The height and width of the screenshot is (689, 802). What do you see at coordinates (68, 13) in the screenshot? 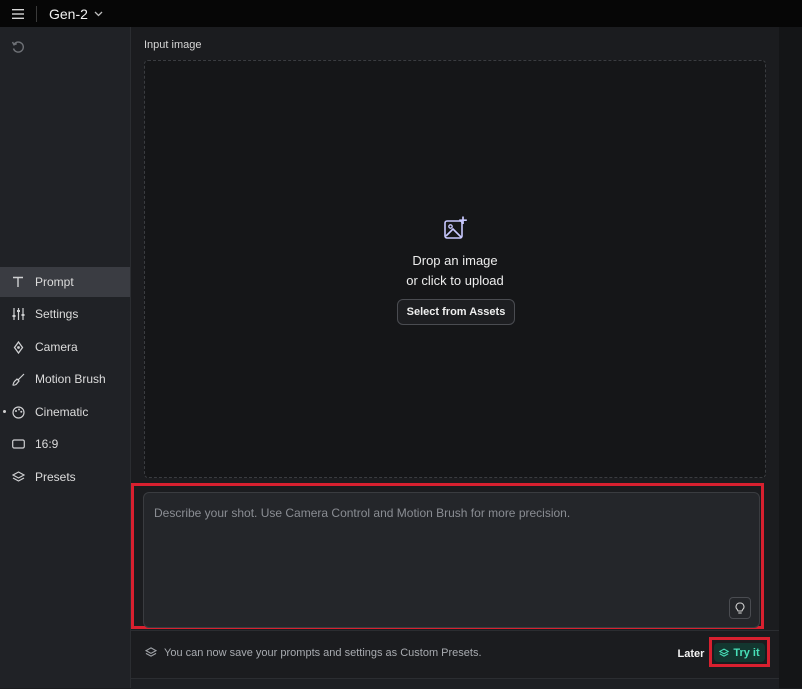
I see `model-title: Gen-2` at bounding box center [68, 13].